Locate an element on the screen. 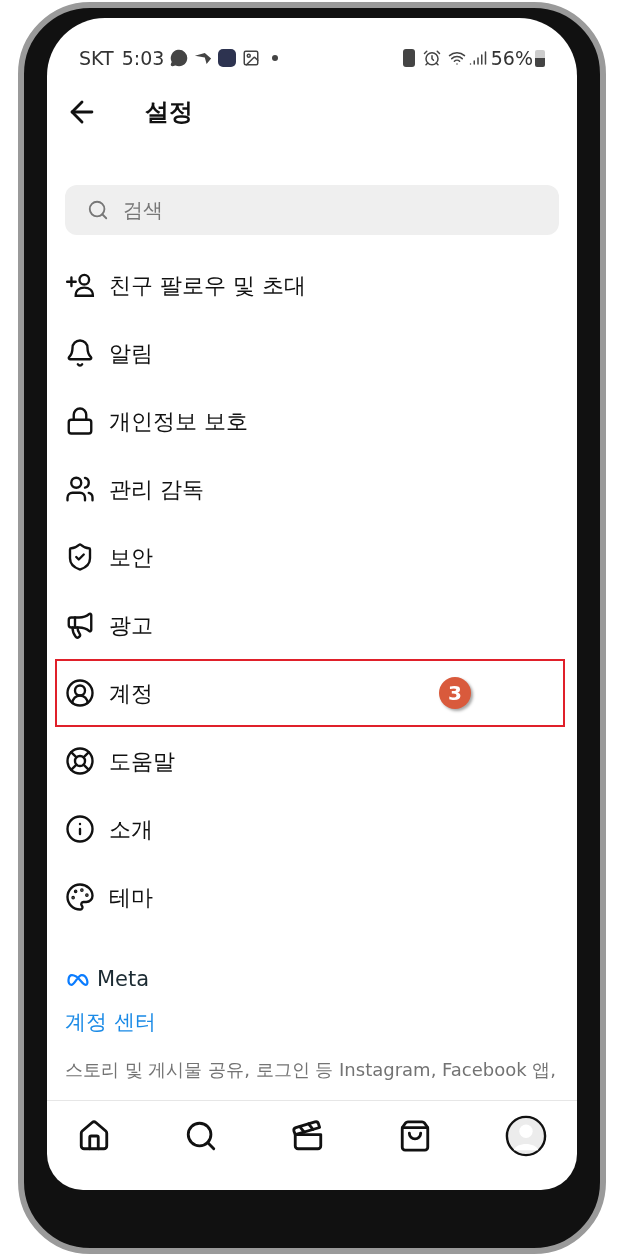 This screenshot has height=1257, width=624. carrier-text: SKT is located at coordinates (96, 58).